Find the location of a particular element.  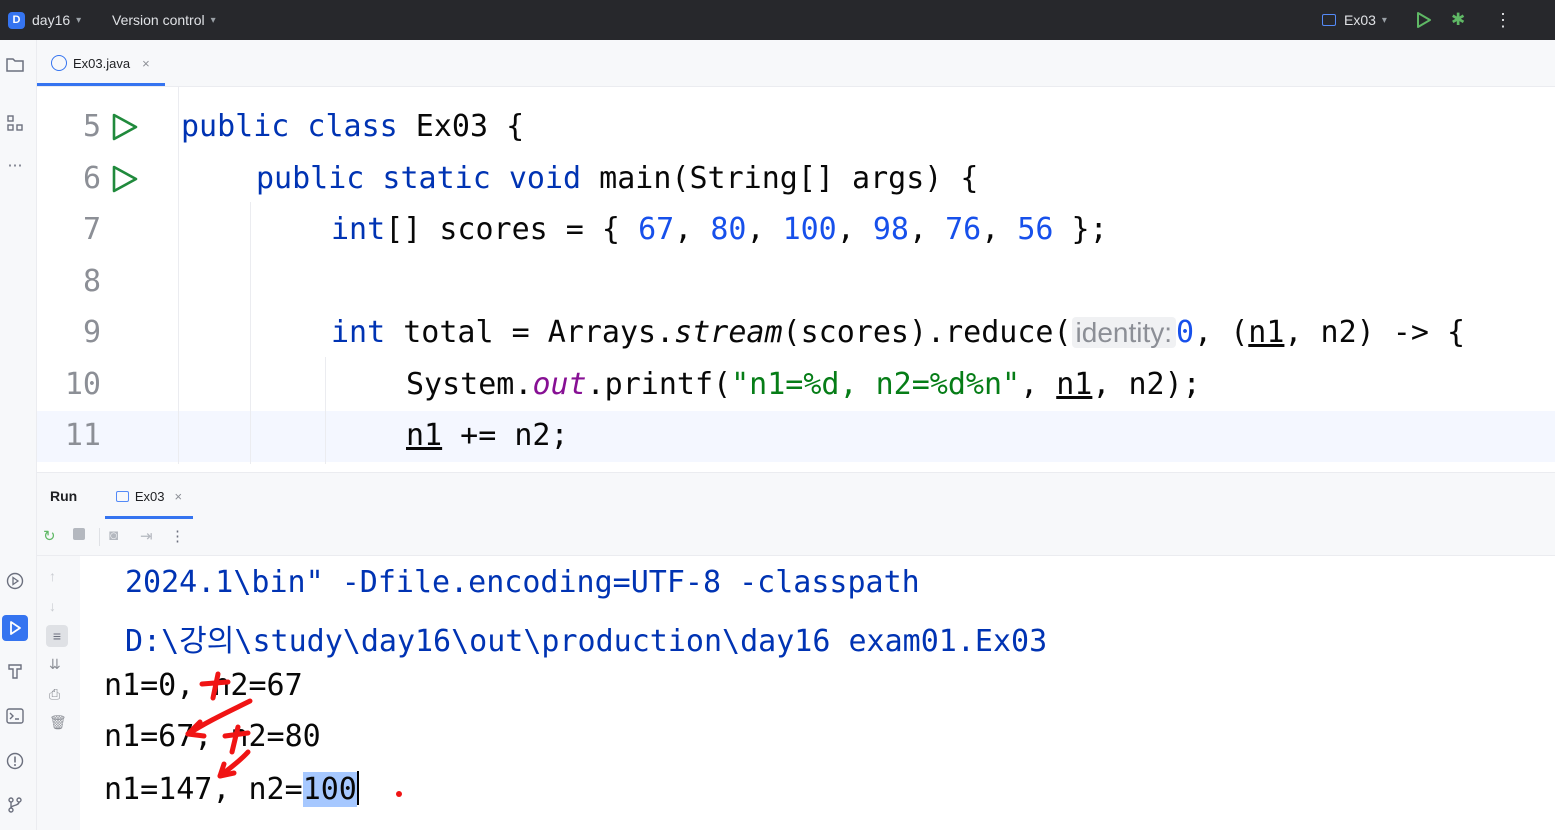

console-side-toolbar: ↑ ↓ ≡ ⇊ ⎙ 🗑 is located at coordinates (58, 693).